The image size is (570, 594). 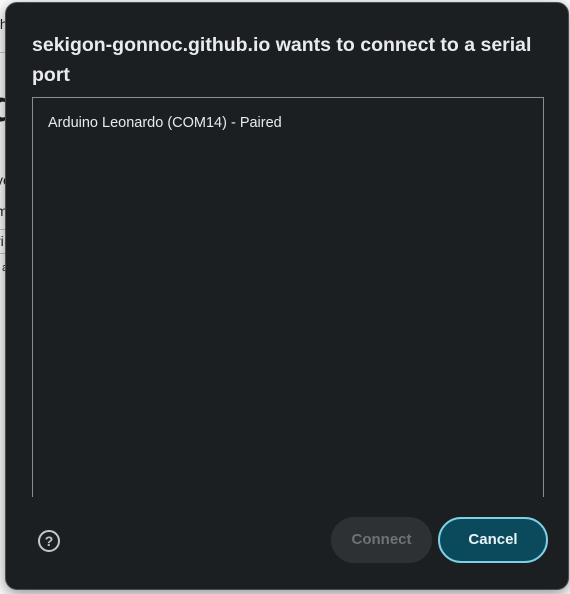 I want to click on background-text: ri, so click(x=2, y=241).